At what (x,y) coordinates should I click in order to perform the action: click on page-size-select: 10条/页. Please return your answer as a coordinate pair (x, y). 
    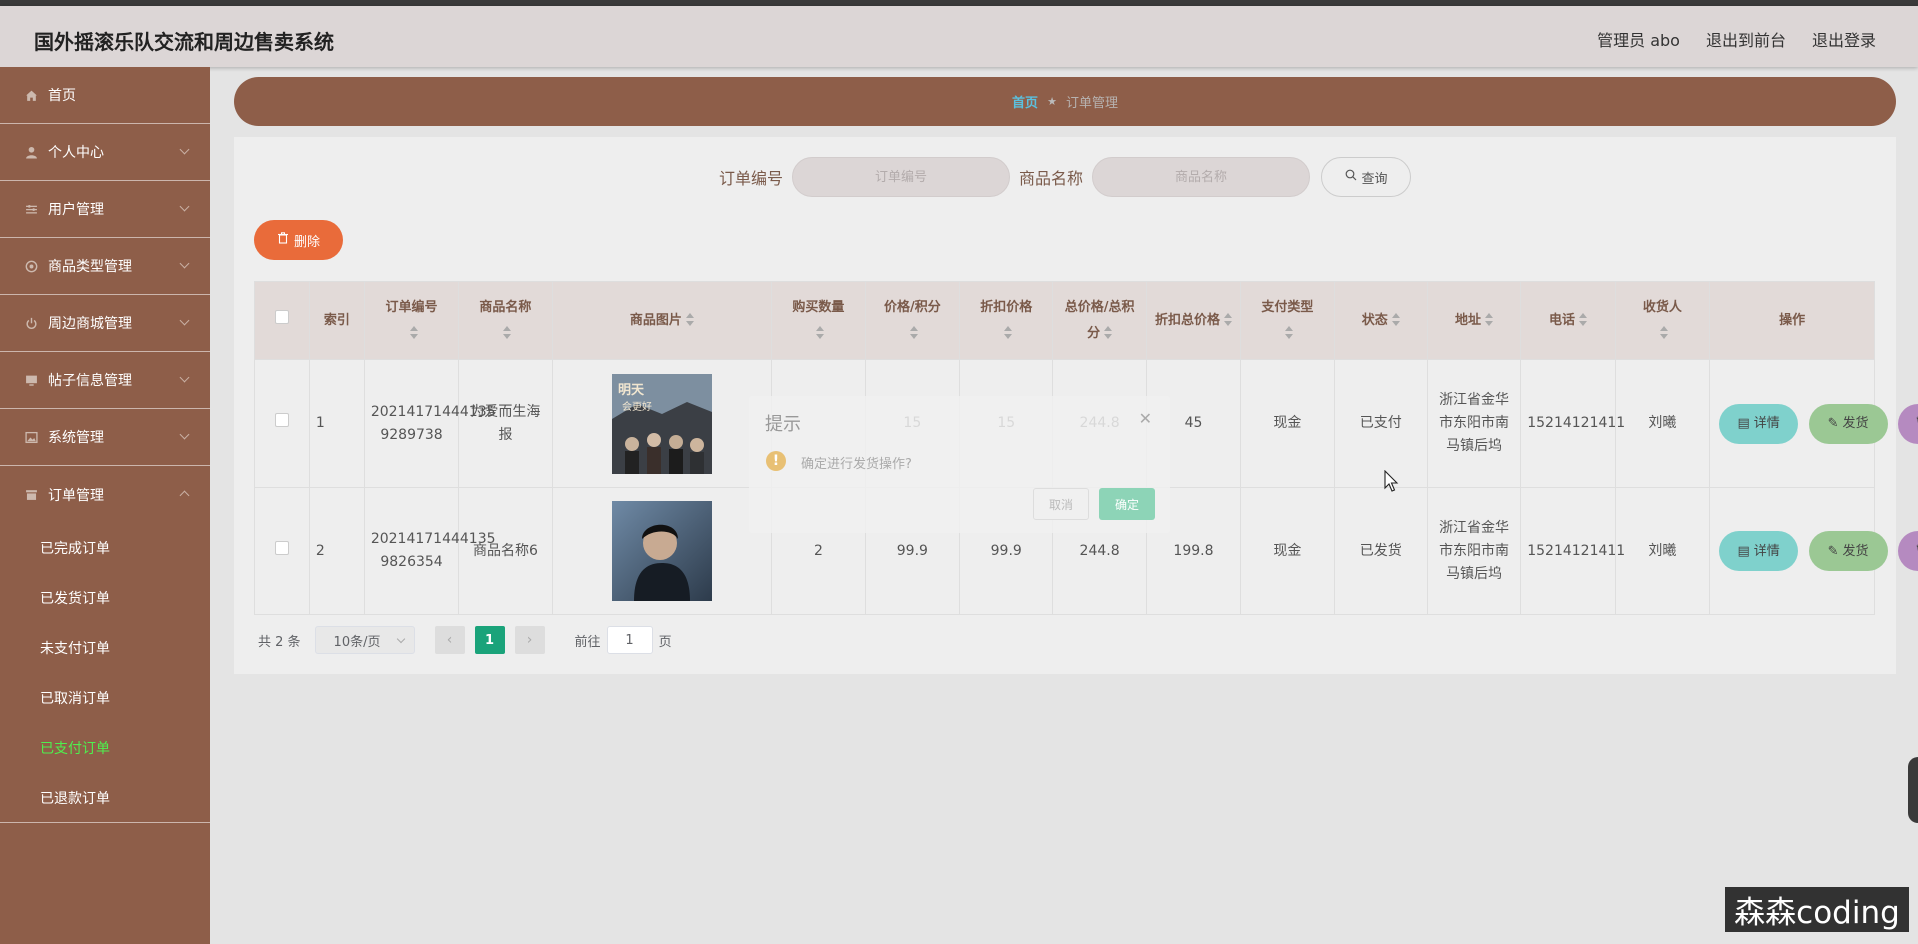
    Looking at the image, I should click on (364, 640).